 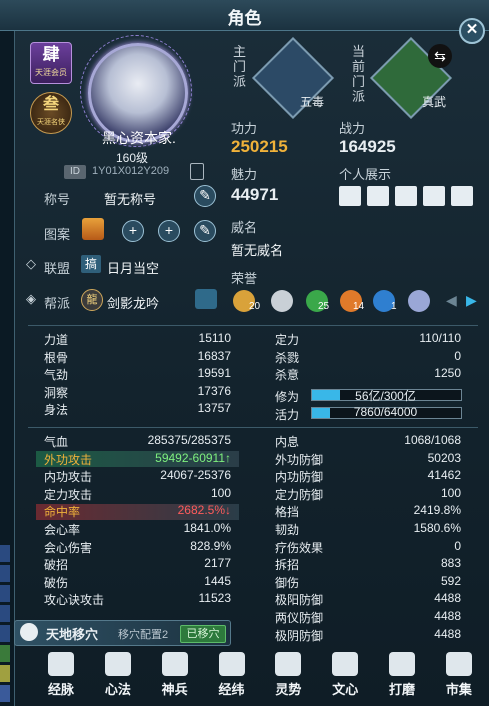 What do you see at coordinates (133, 302) in the screenshot?
I see `guild-value: 剑影龙吟` at bounding box center [133, 302].